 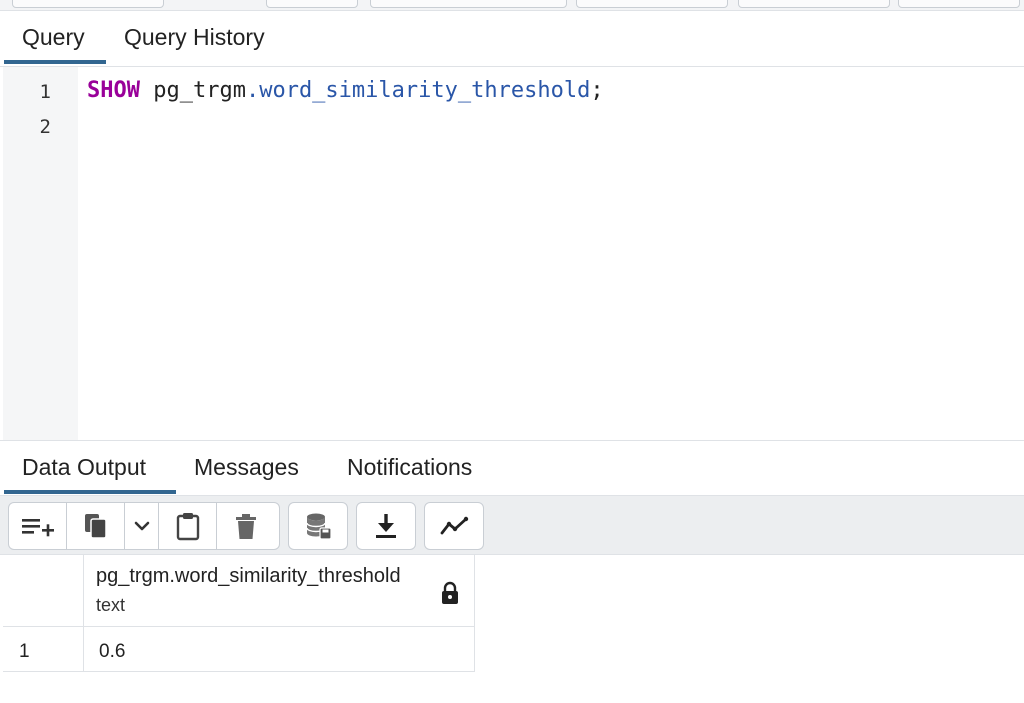 What do you see at coordinates (24, 651) in the screenshot?
I see `row-number: 1` at bounding box center [24, 651].